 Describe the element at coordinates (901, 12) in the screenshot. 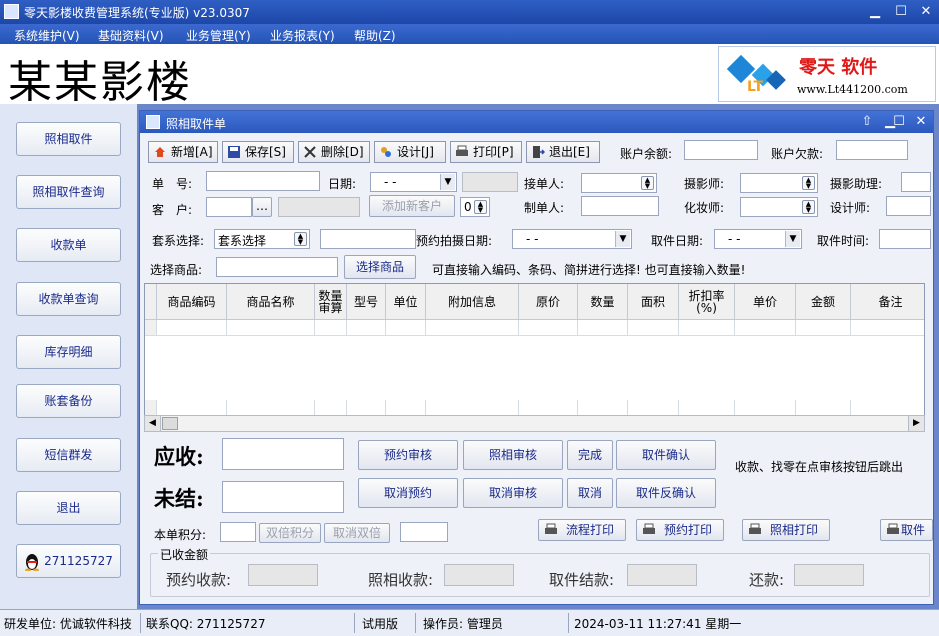

I see `maximize-icon: ☐` at that location.